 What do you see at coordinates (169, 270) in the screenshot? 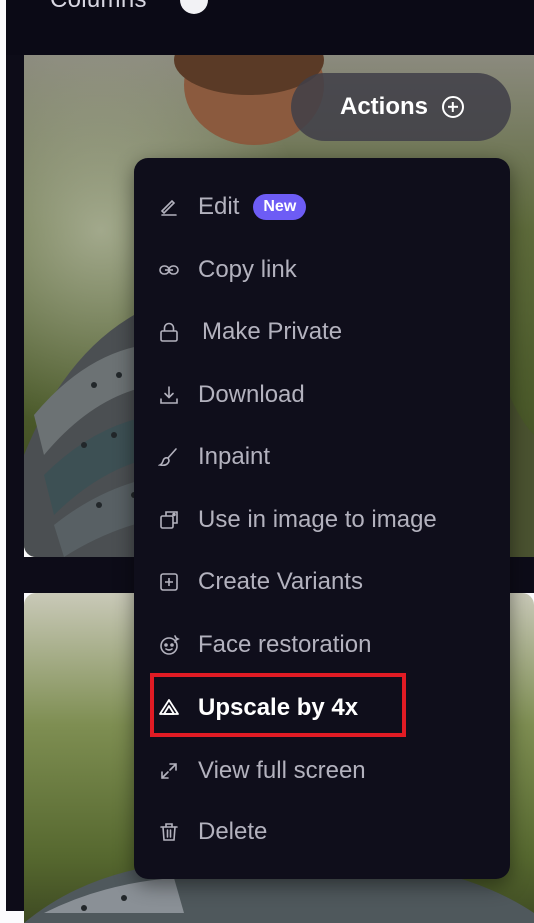
I see `link-icon` at bounding box center [169, 270].